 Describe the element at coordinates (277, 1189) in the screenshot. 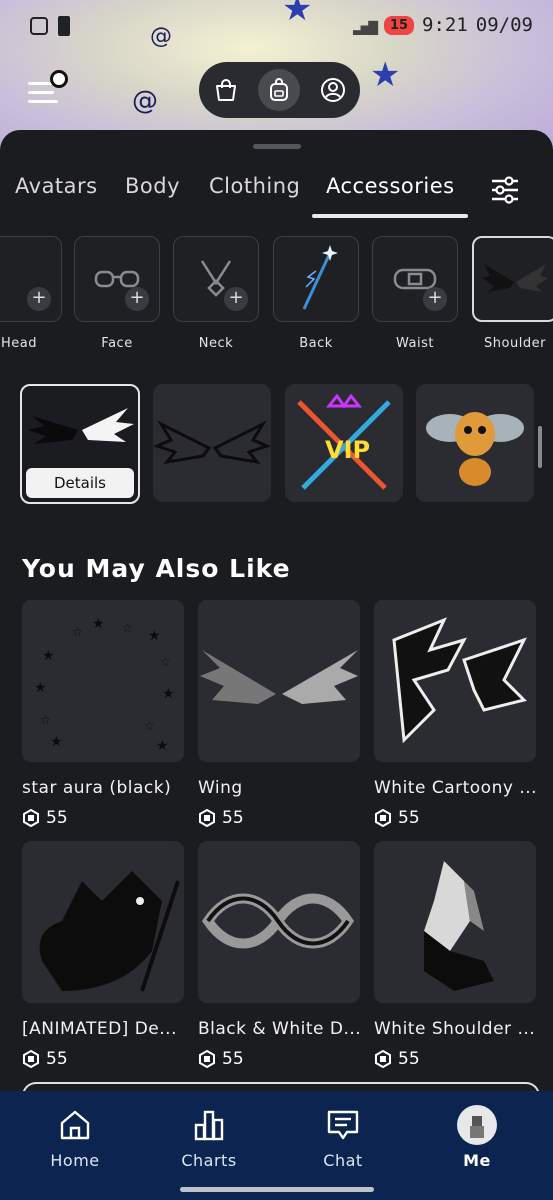

I see `home-indicator` at that location.